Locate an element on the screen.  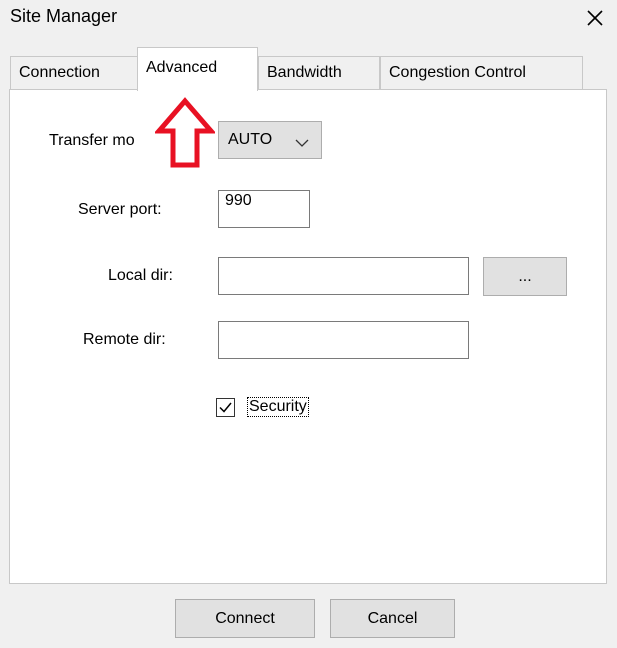
server-port-label: Server port: is located at coordinates (120, 209).